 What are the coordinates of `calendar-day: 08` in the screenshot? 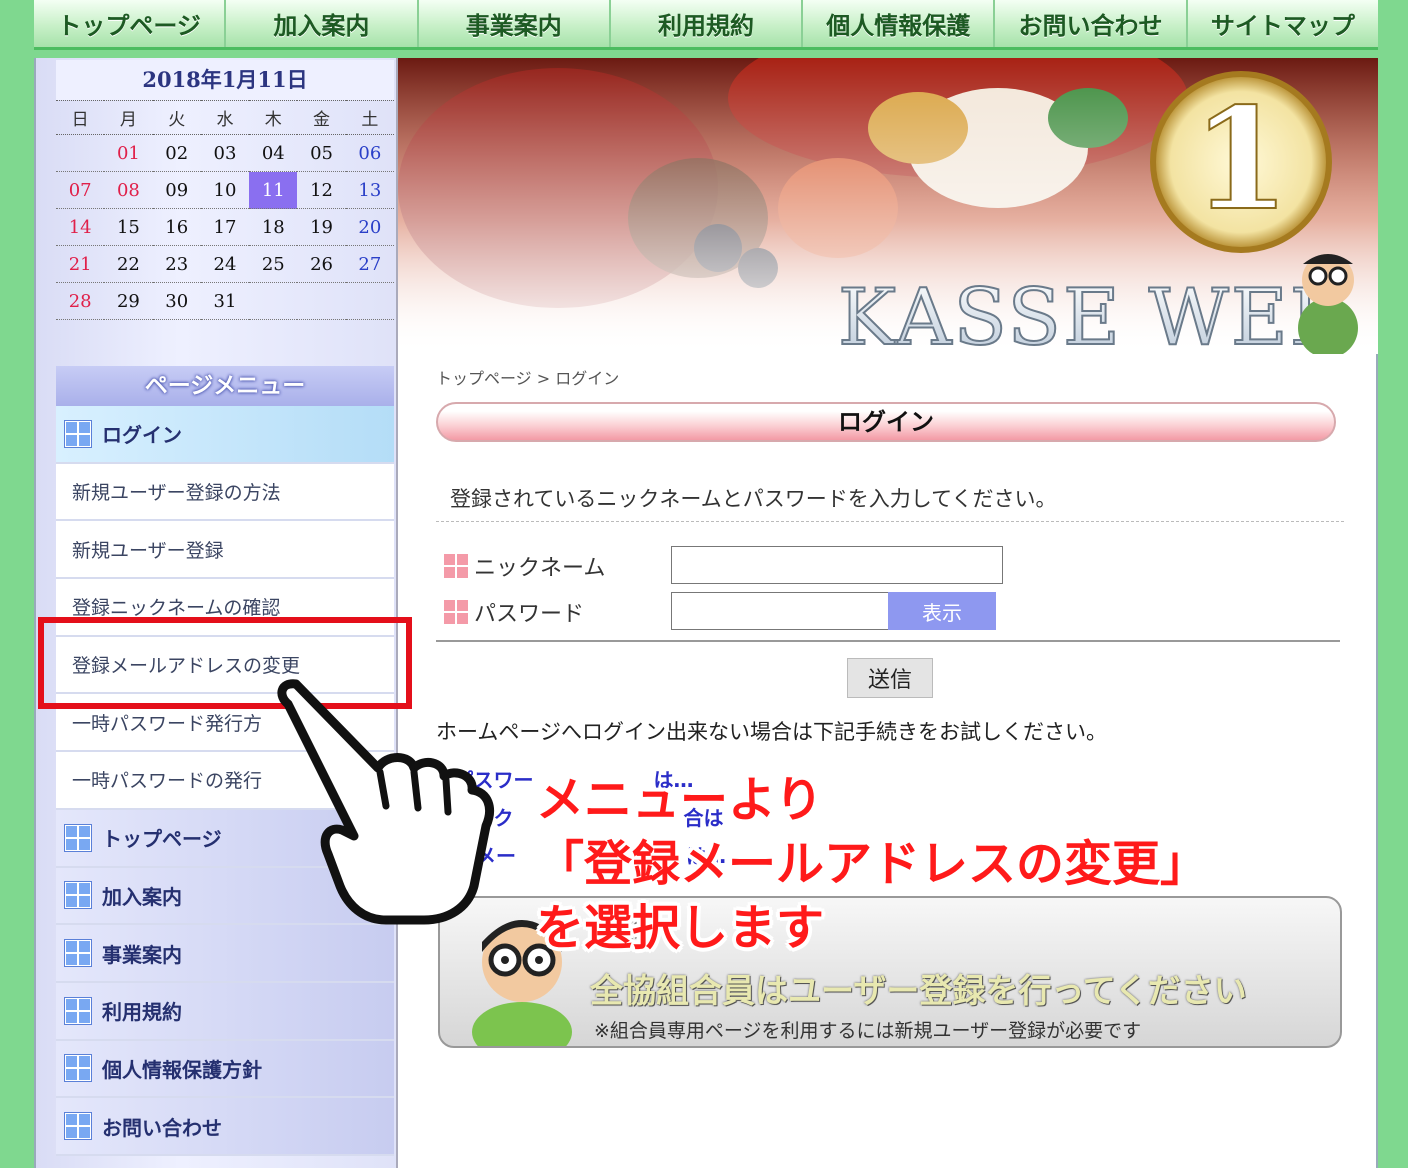 It's located at (128, 190).